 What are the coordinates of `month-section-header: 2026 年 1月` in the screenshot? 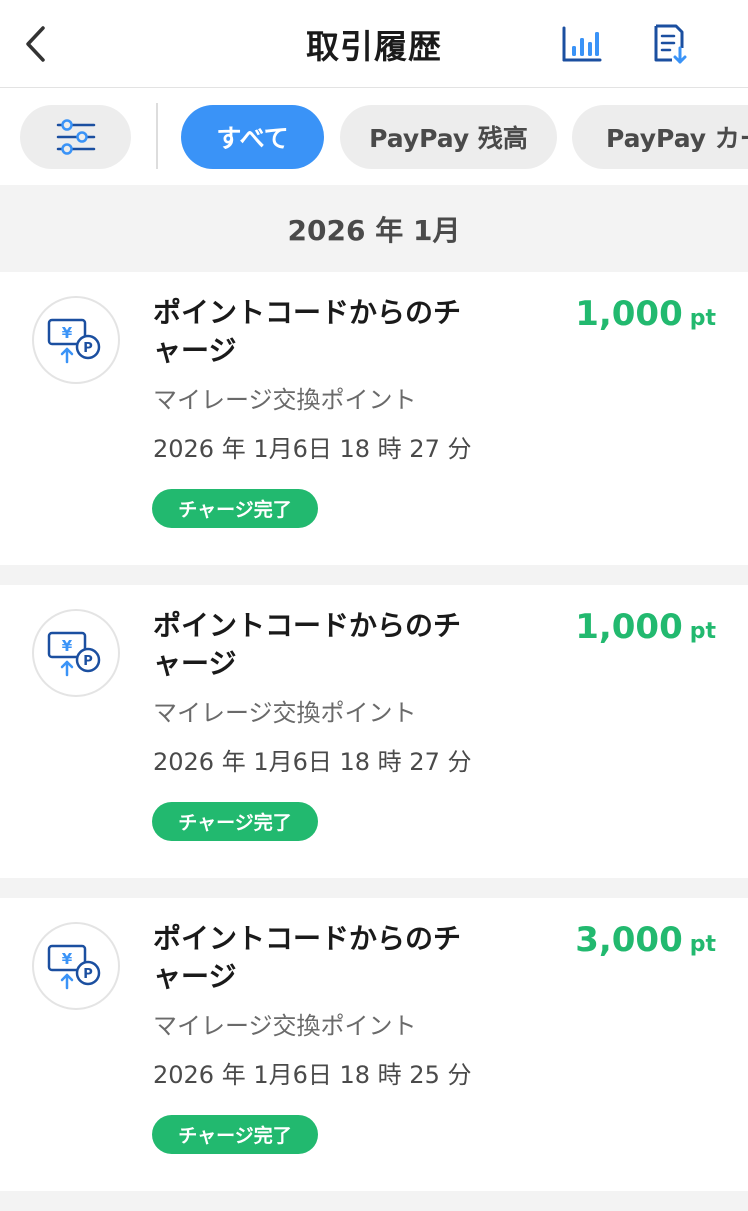 It's located at (374, 228).